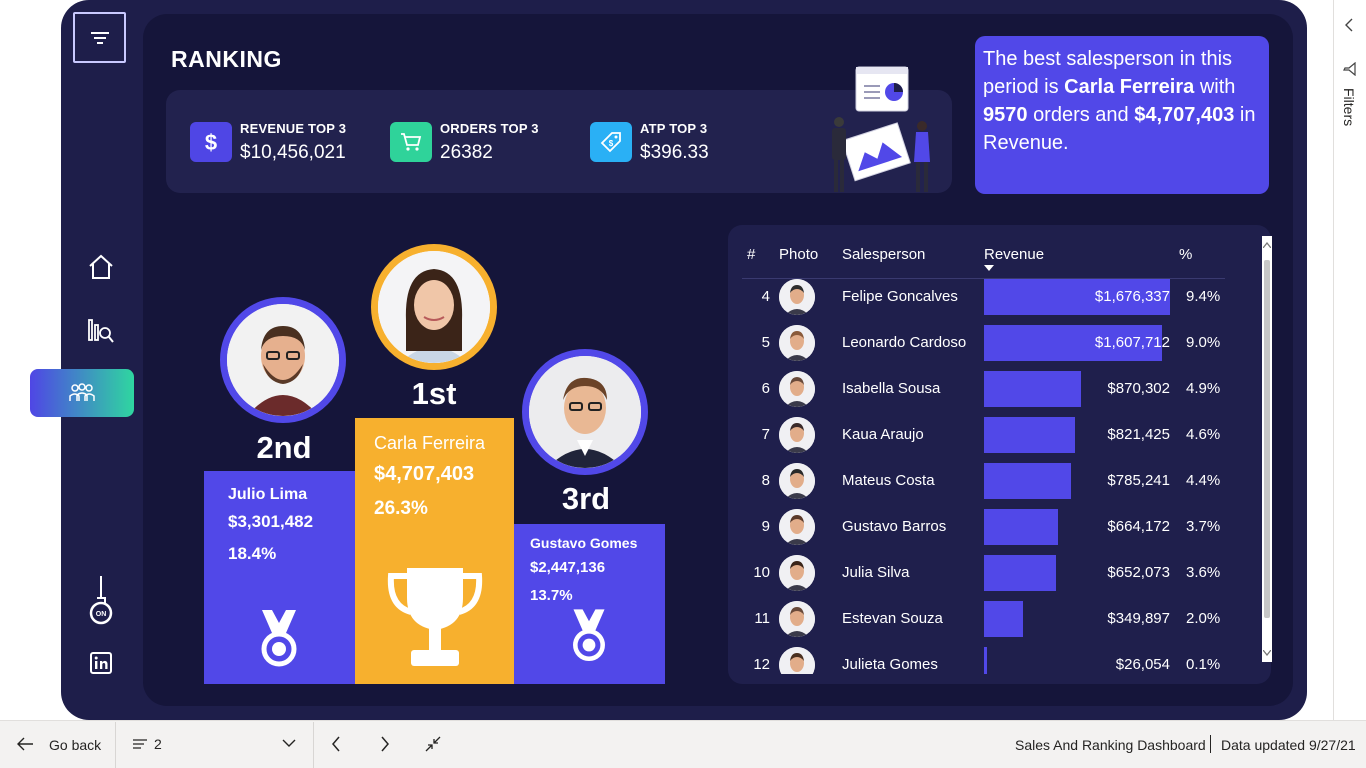  What do you see at coordinates (765, 480) in the screenshot?
I see `row-rank: 8` at bounding box center [765, 480].